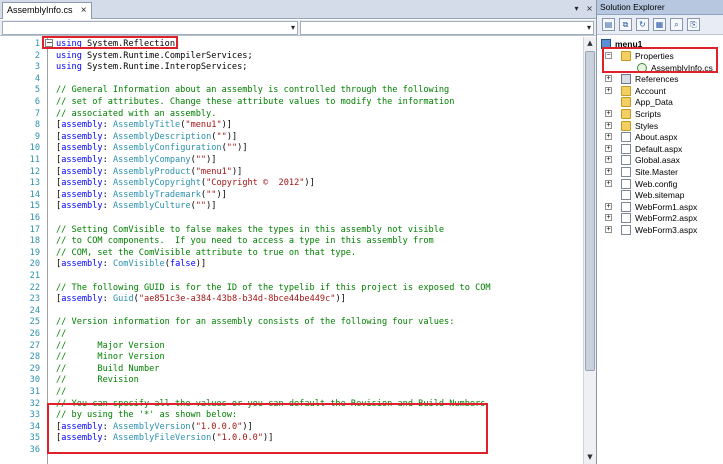 The image size is (723, 464). I want to click on code-line: 12 [assembly: AssemblyProduct("menu1")], so click(291, 172).